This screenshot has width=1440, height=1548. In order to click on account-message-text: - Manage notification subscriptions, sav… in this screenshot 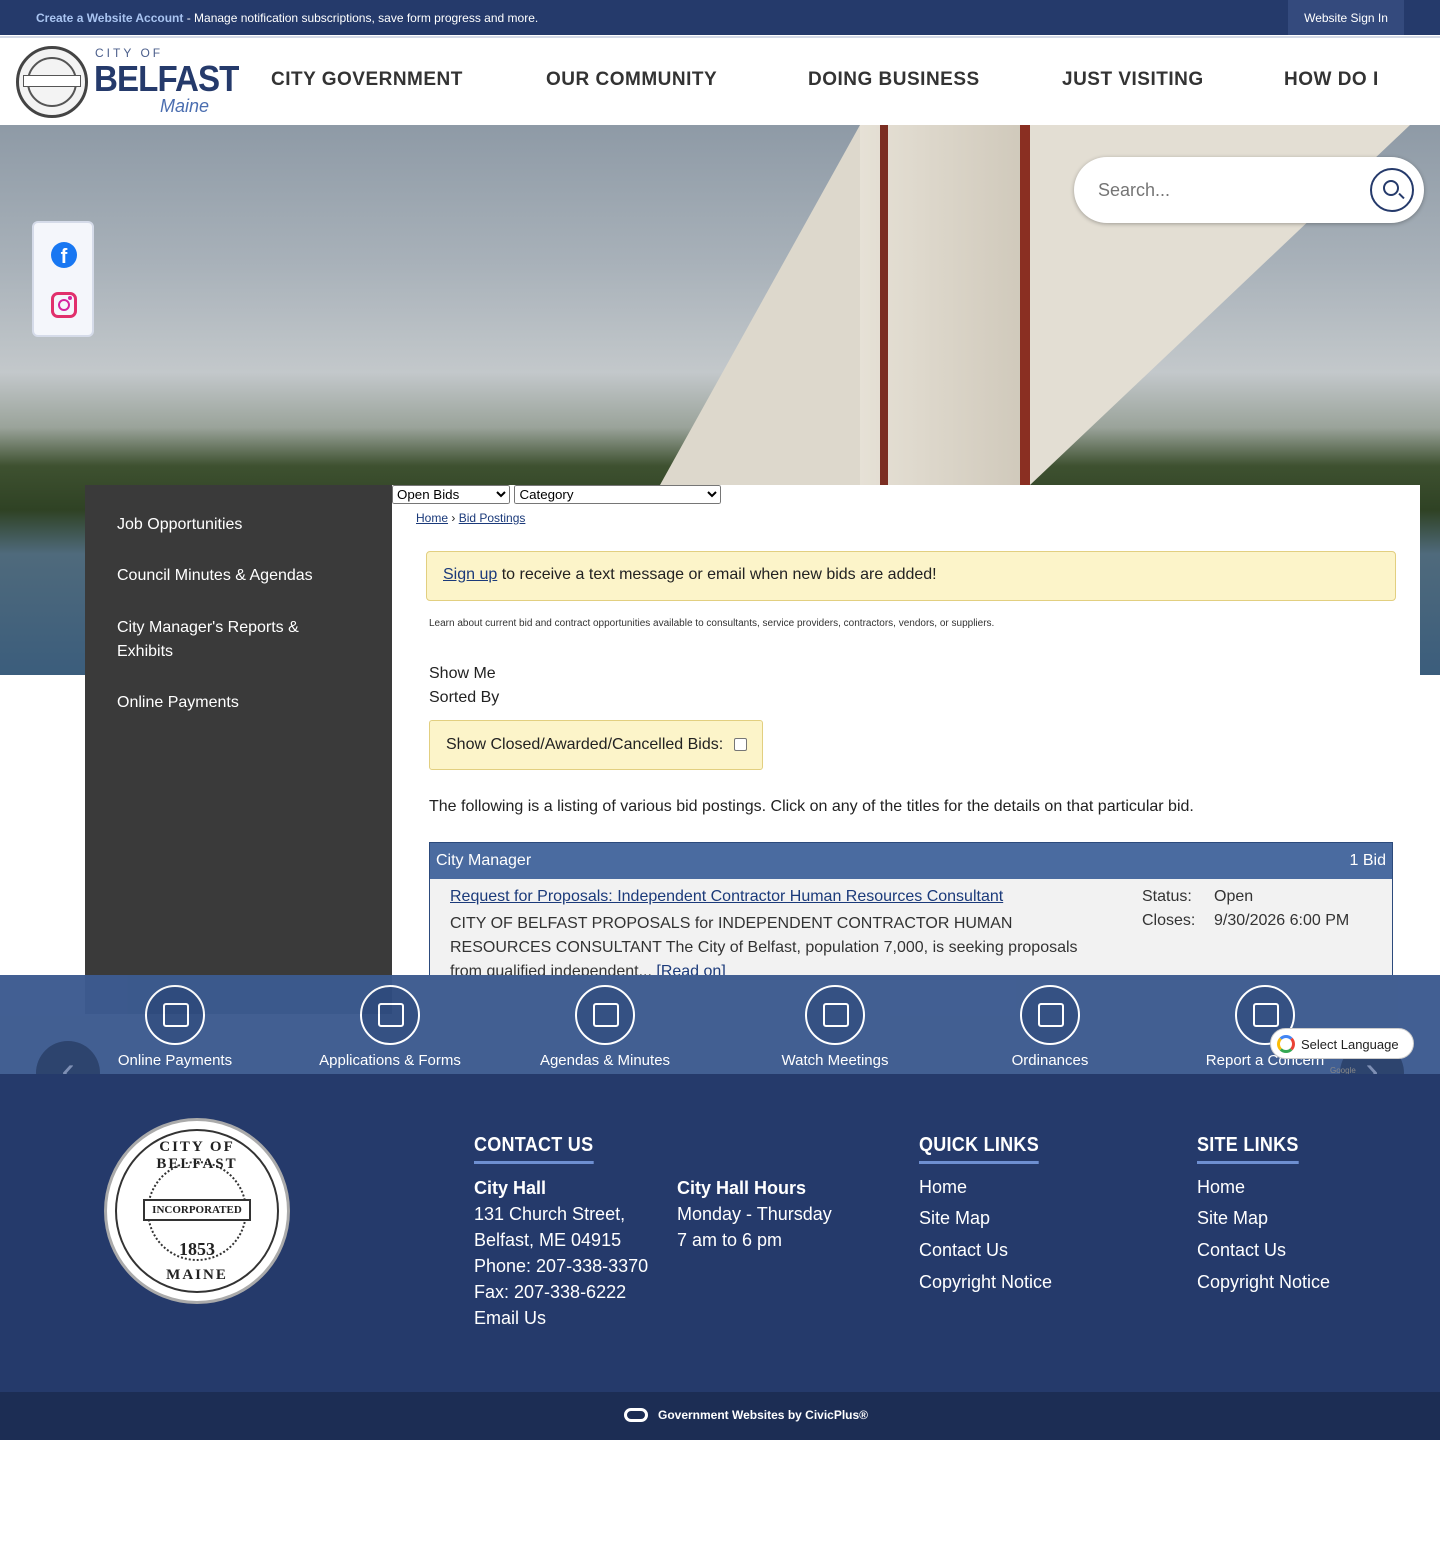, I will do `click(361, 18)`.